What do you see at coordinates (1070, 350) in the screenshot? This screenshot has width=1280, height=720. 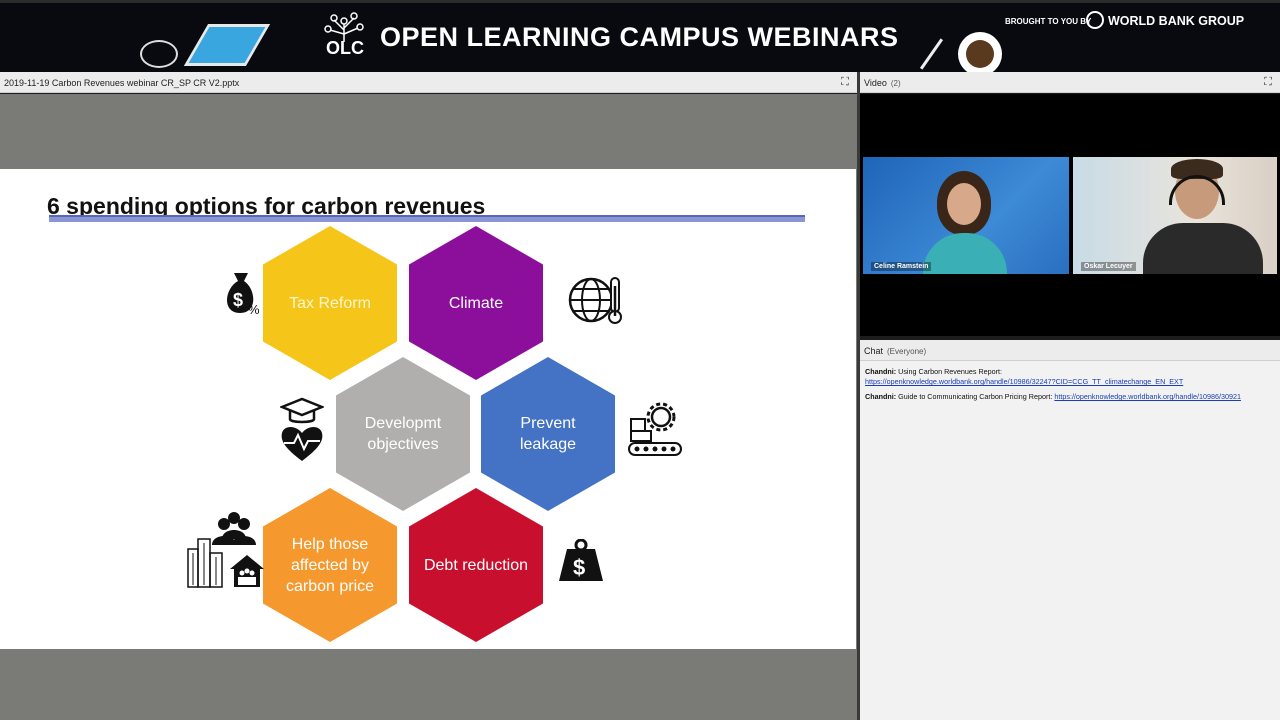 I see `chat-pod-header: Chat (Everyone)` at bounding box center [1070, 350].